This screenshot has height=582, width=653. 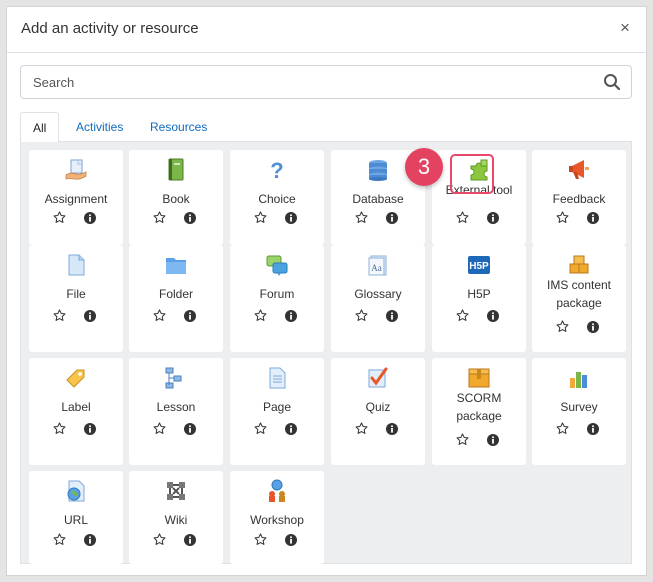 What do you see at coordinates (76, 407) in the screenshot?
I see `activity-label: Label` at bounding box center [76, 407].